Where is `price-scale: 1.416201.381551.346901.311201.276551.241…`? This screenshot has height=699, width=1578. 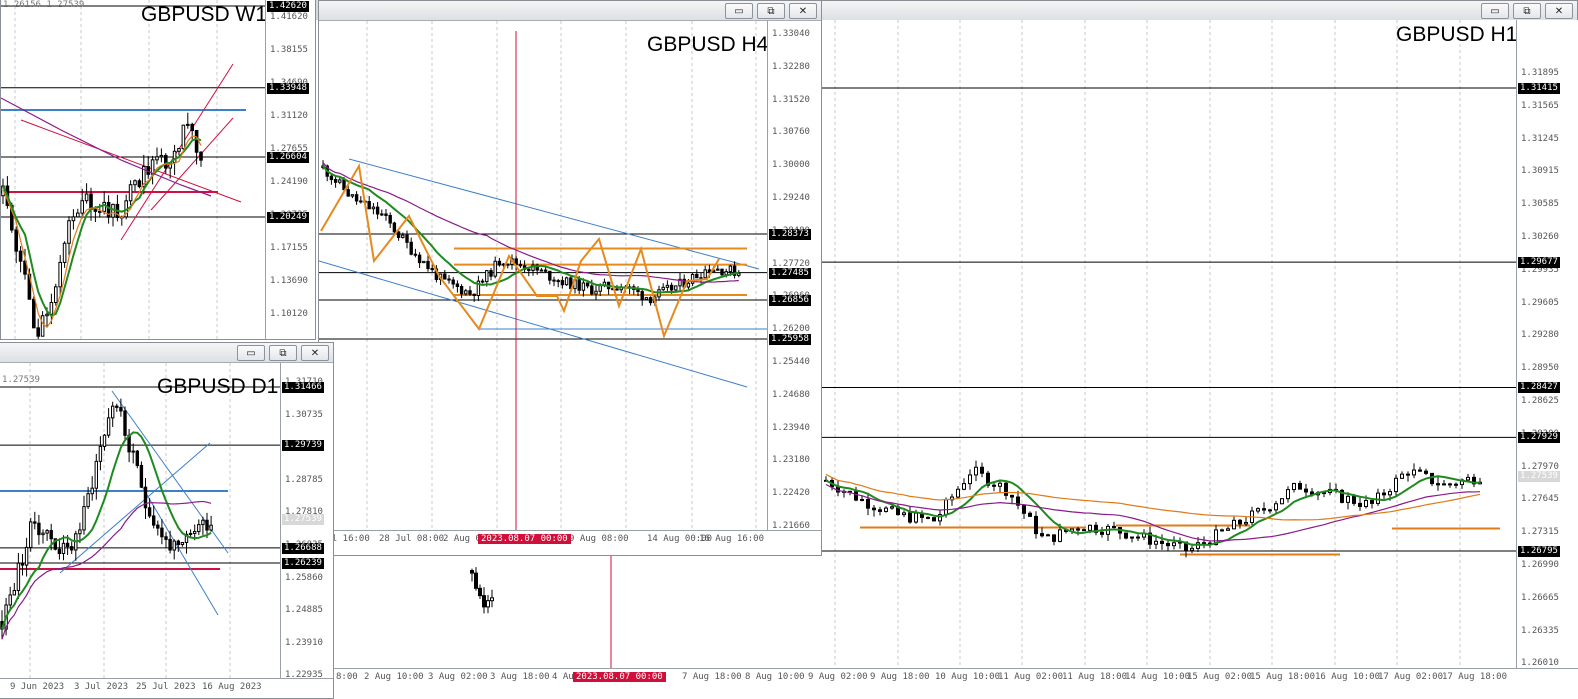 price-scale: 1.416201.381551.346901.311201.276551.241… is located at coordinates (290, 169).